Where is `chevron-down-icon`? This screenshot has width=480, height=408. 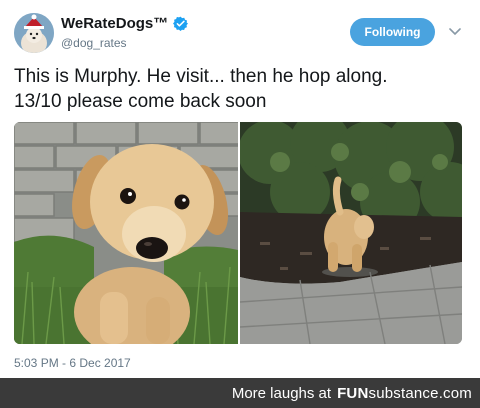 chevron-down-icon is located at coordinates (455, 32).